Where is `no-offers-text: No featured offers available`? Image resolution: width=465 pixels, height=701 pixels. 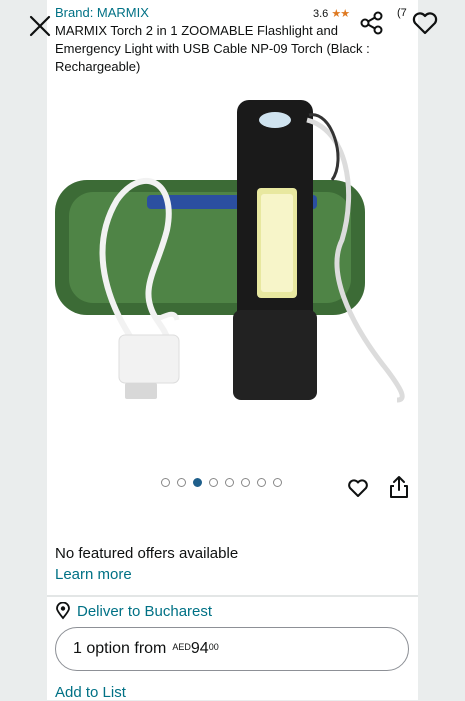 no-offers-text: No featured offers available is located at coordinates (147, 553).